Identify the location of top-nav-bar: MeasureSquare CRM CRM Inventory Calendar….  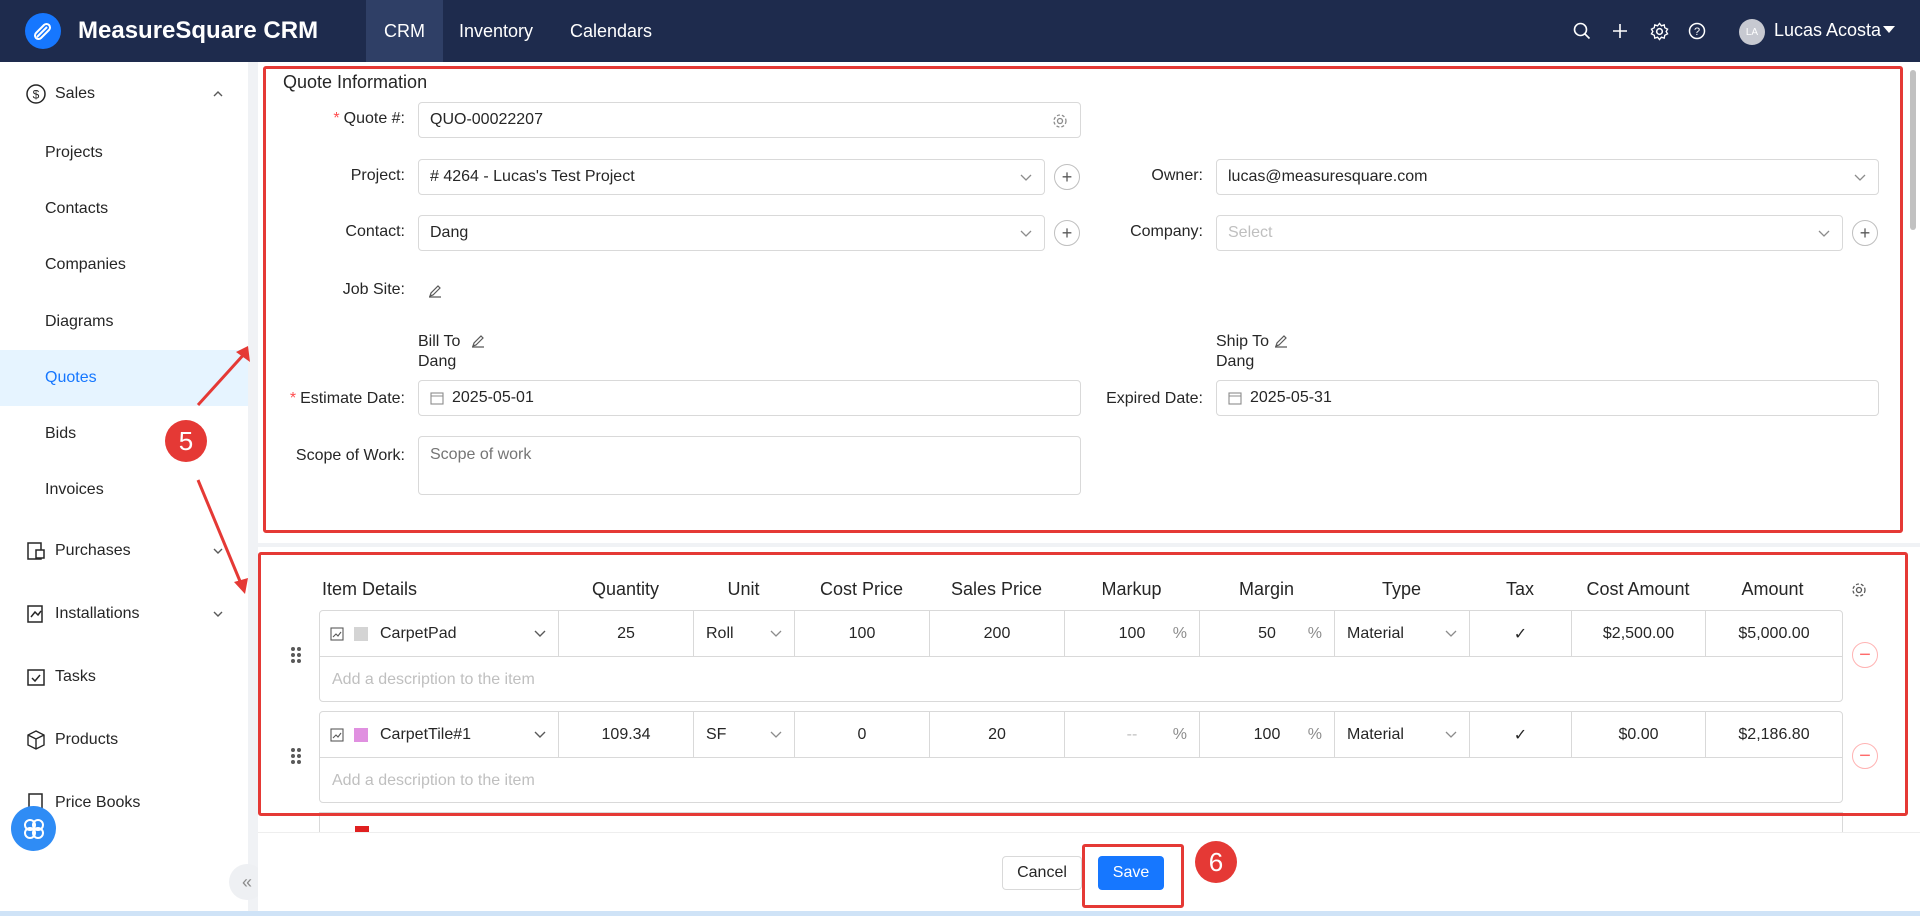
(960, 31).